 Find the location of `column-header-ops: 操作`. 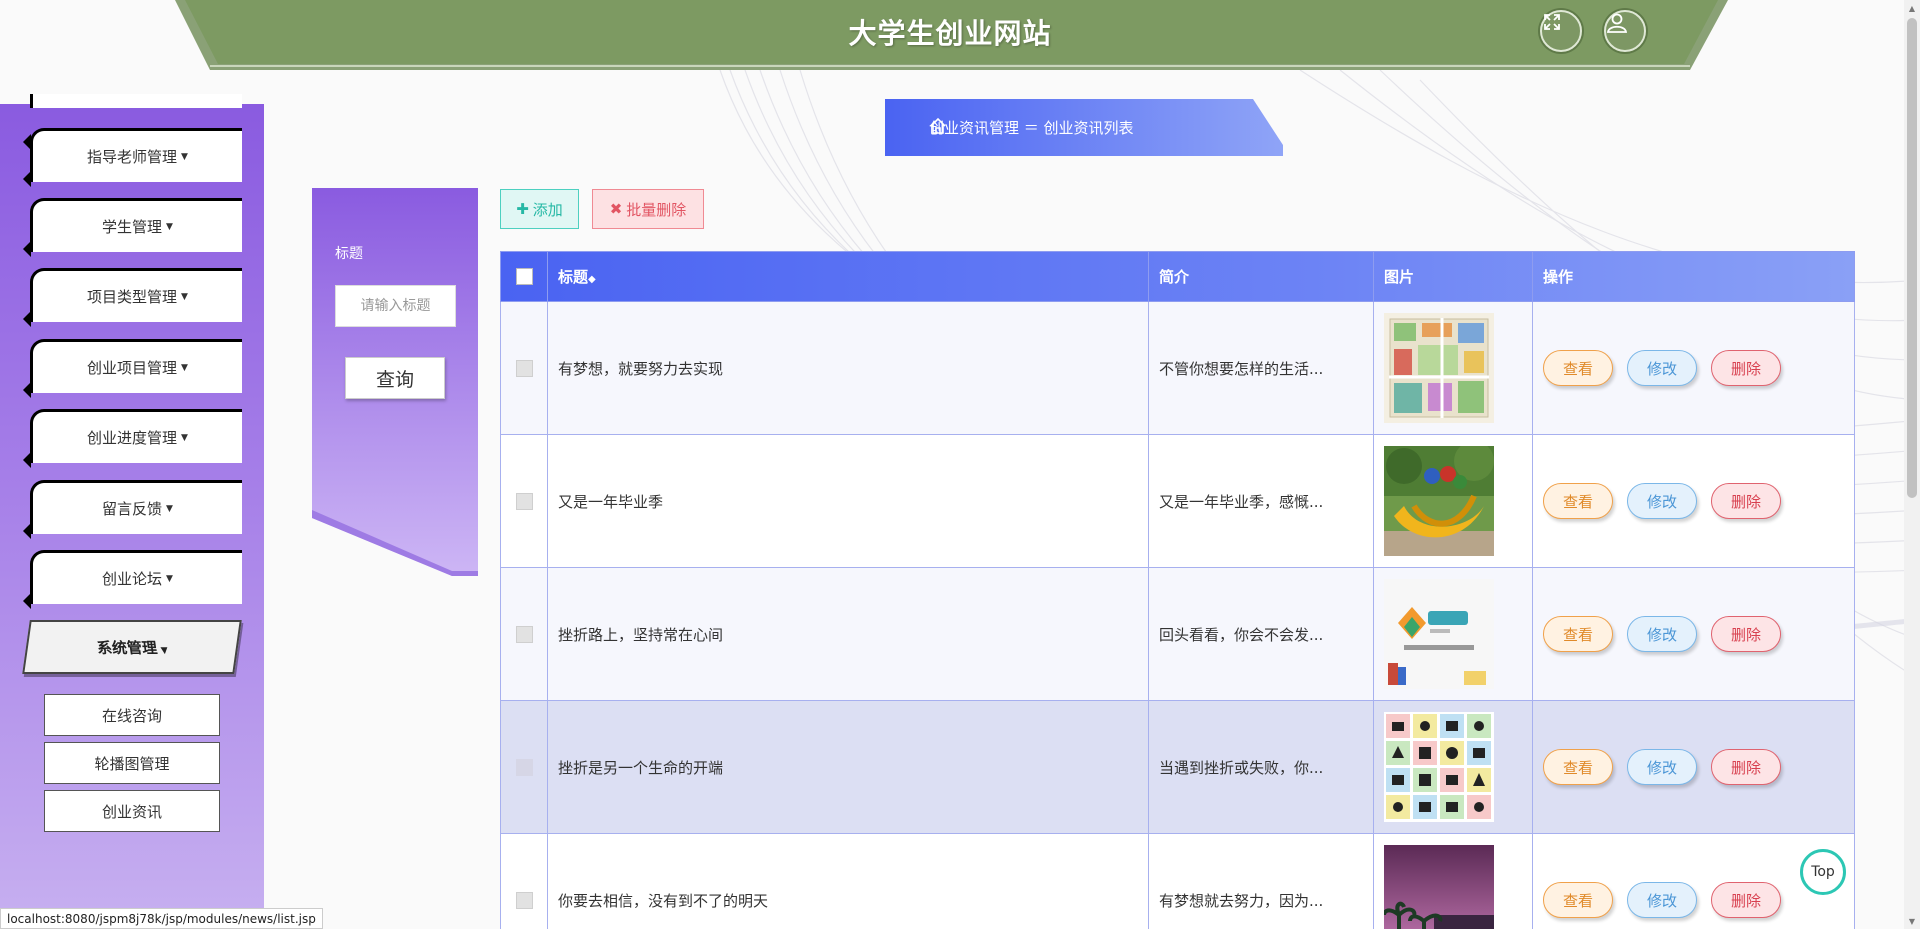

column-header-ops: 操作 is located at coordinates (1693, 276).